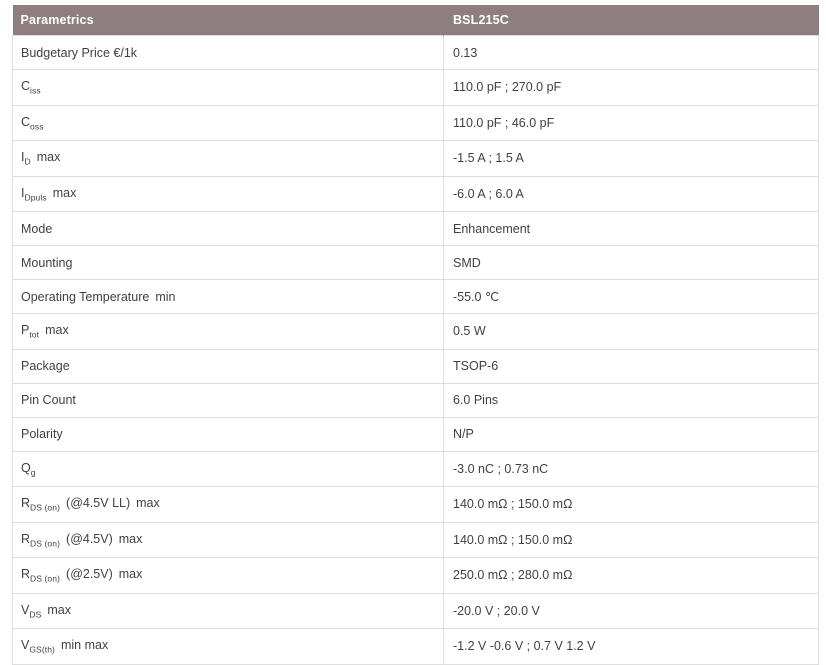 The height and width of the screenshot is (665, 826). Describe the element at coordinates (45, 366) in the screenshot. I see `parametric-symbol: Package` at that location.